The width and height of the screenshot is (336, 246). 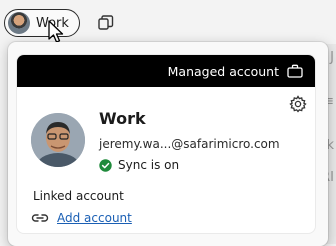 I want to click on managed-account-label: Managed account, so click(x=223, y=71).